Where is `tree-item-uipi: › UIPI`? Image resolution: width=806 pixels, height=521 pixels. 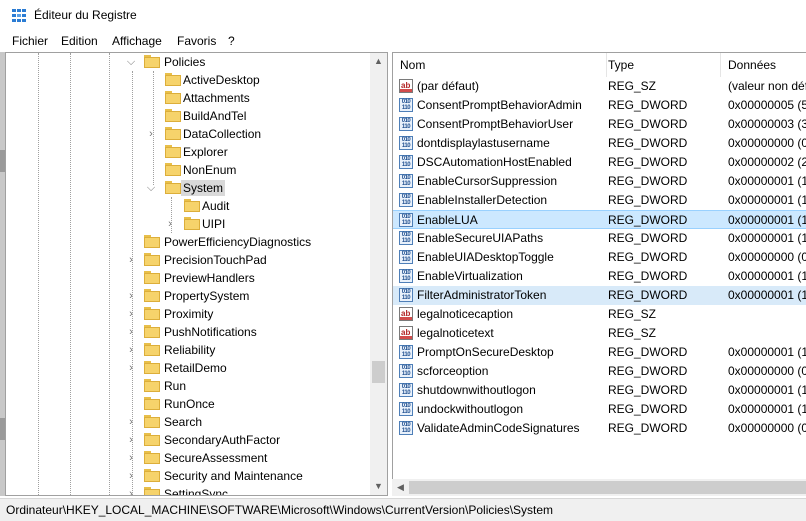 tree-item-uipi: › UIPI is located at coordinates (189, 224).